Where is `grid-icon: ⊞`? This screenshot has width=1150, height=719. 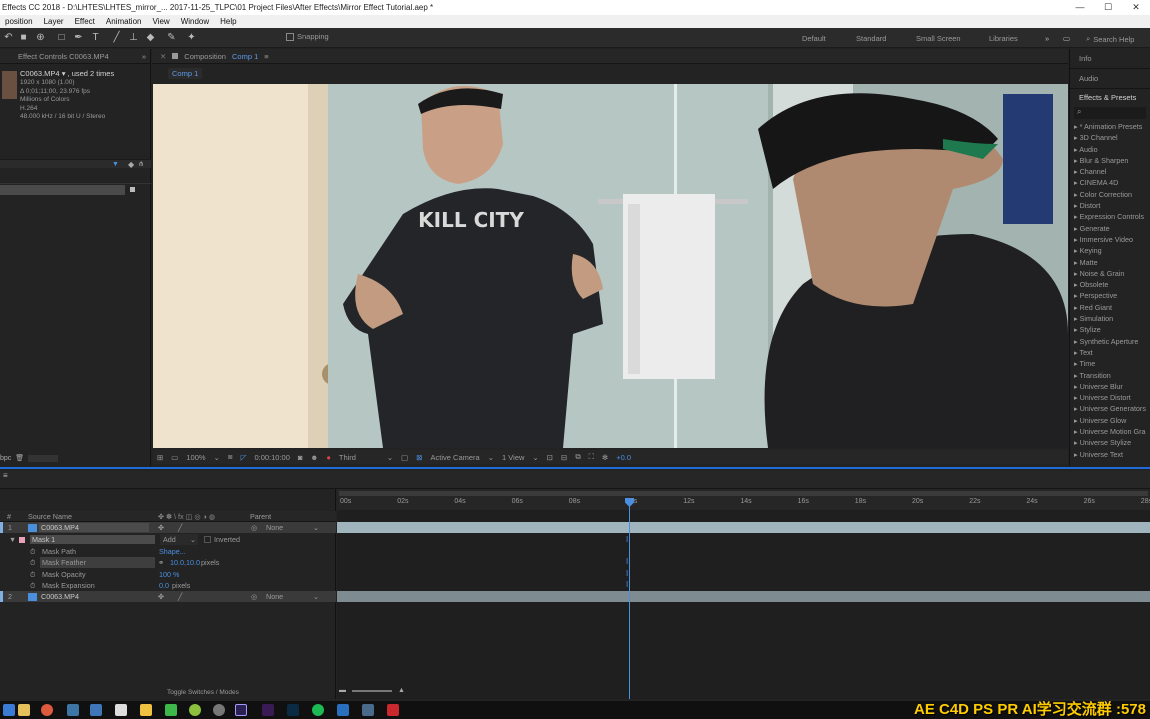 grid-icon: ⊞ is located at coordinates (160, 457).